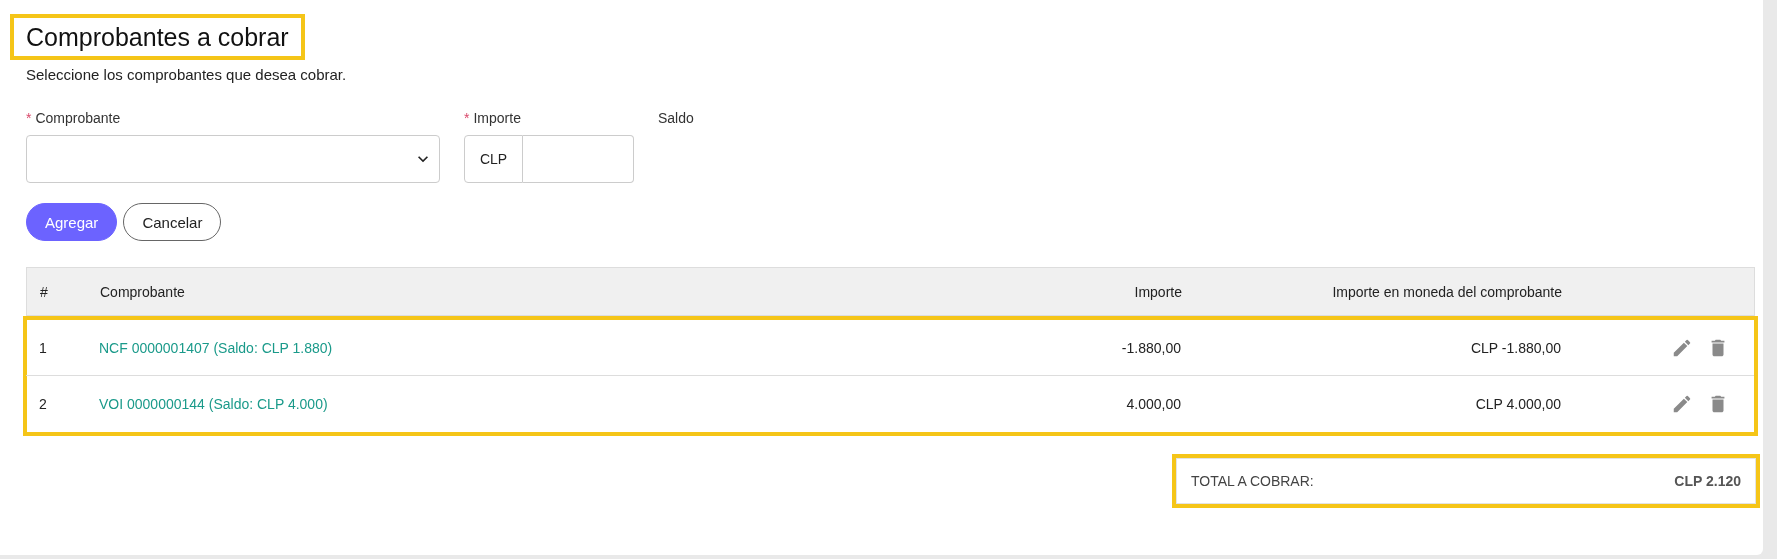 The height and width of the screenshot is (559, 1777). What do you see at coordinates (578, 159) in the screenshot?
I see `amount-field` at bounding box center [578, 159].